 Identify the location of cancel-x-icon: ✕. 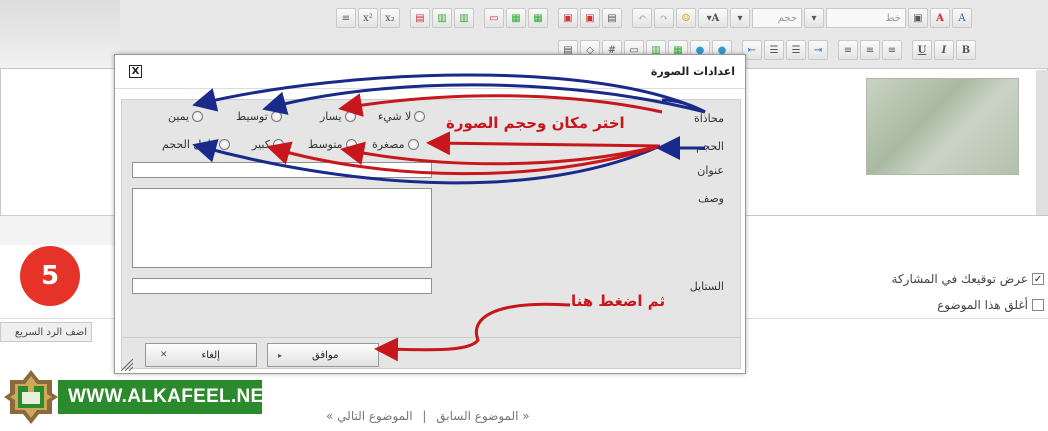
(164, 355).